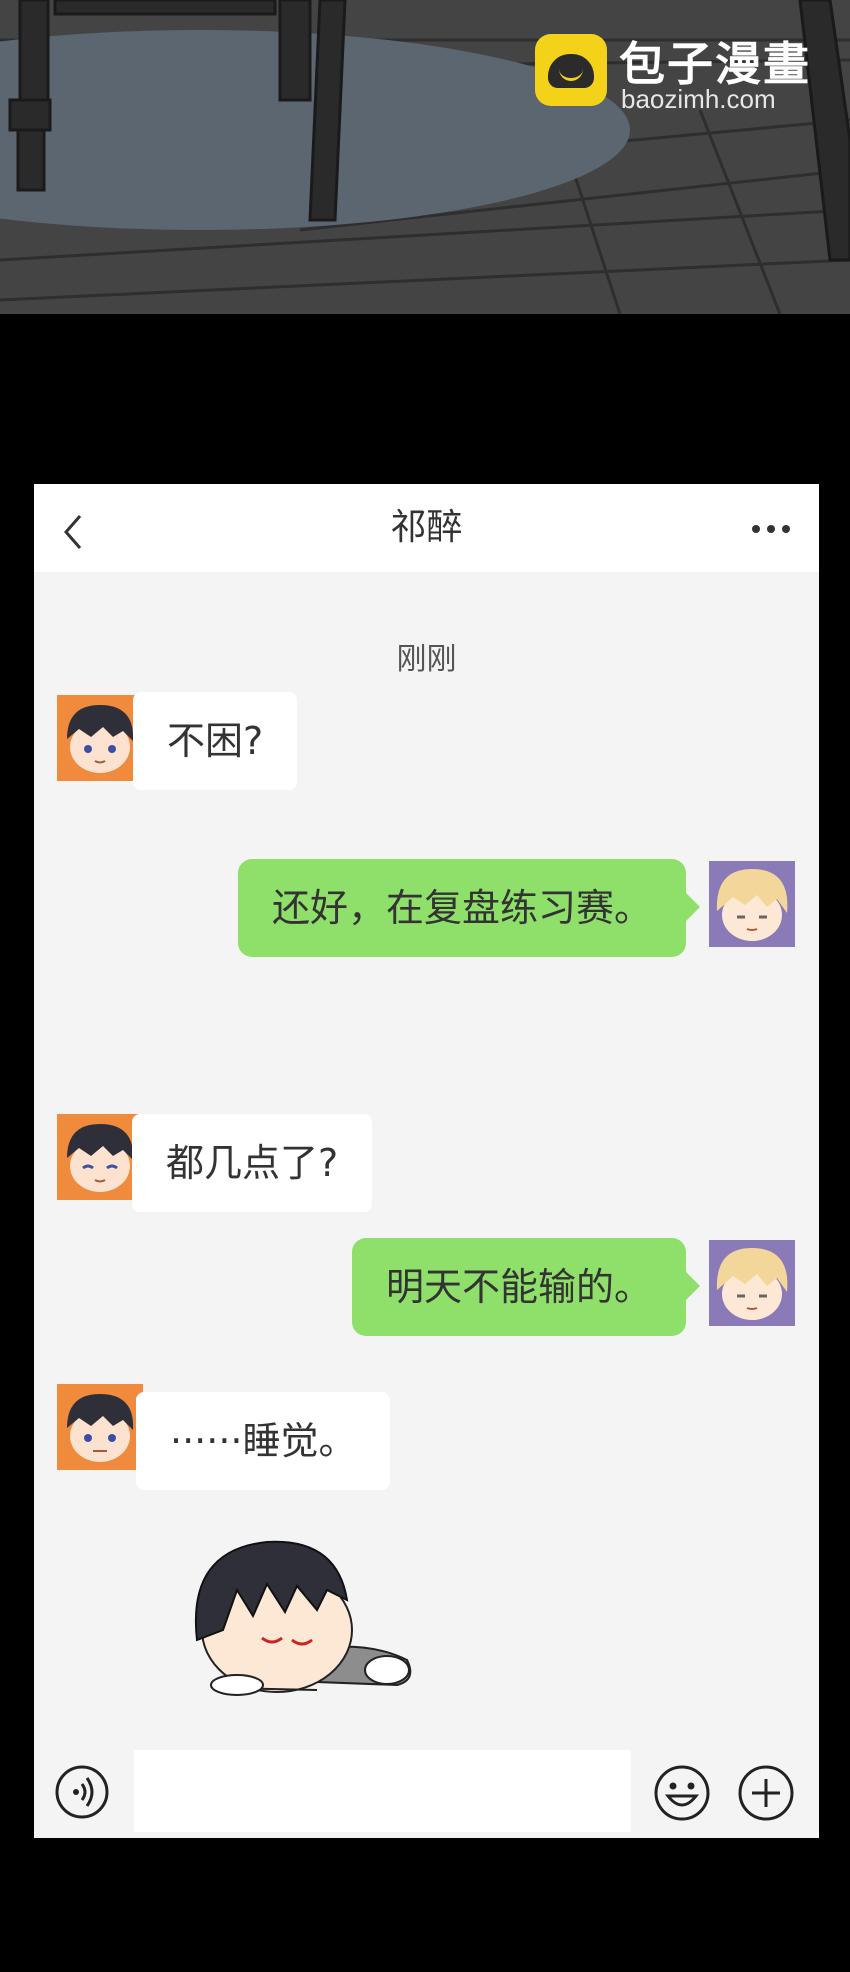 This screenshot has height=1972, width=850. I want to click on input-bar, so click(426, 1788).